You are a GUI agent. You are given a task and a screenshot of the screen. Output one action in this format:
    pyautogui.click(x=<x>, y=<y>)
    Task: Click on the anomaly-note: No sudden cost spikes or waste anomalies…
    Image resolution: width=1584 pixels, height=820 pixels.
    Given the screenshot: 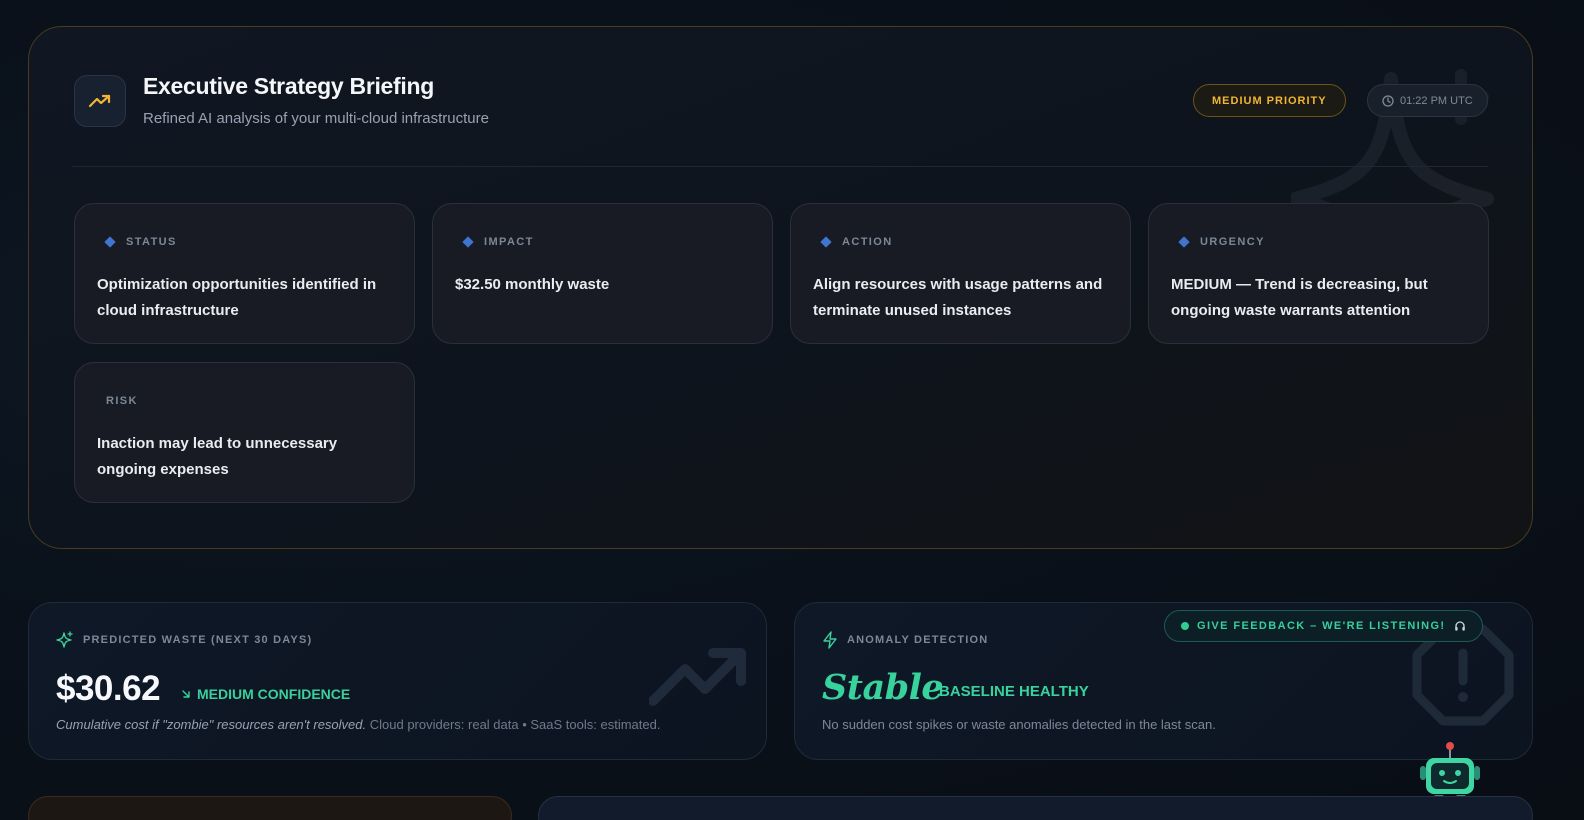 What is the action you would take?
    pyautogui.click(x=1019, y=724)
    